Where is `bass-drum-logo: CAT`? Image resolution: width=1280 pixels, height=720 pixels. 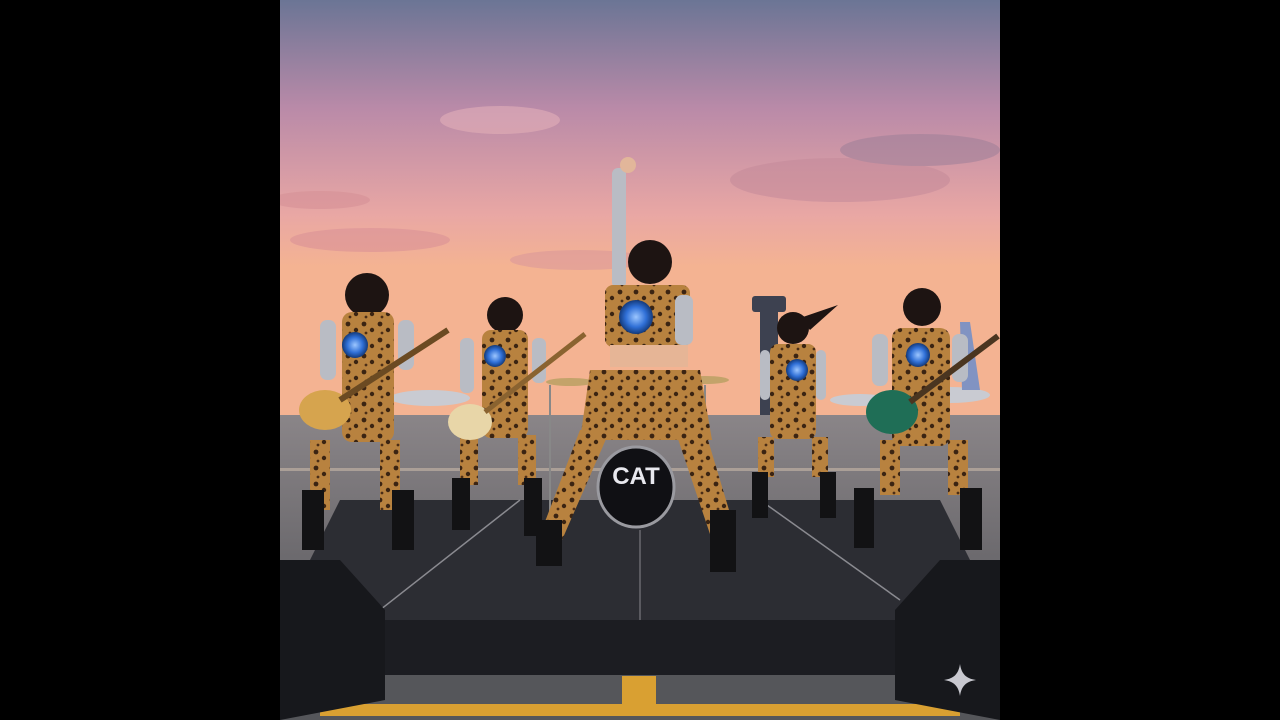
bass-drum-logo: CAT is located at coordinates (636, 476).